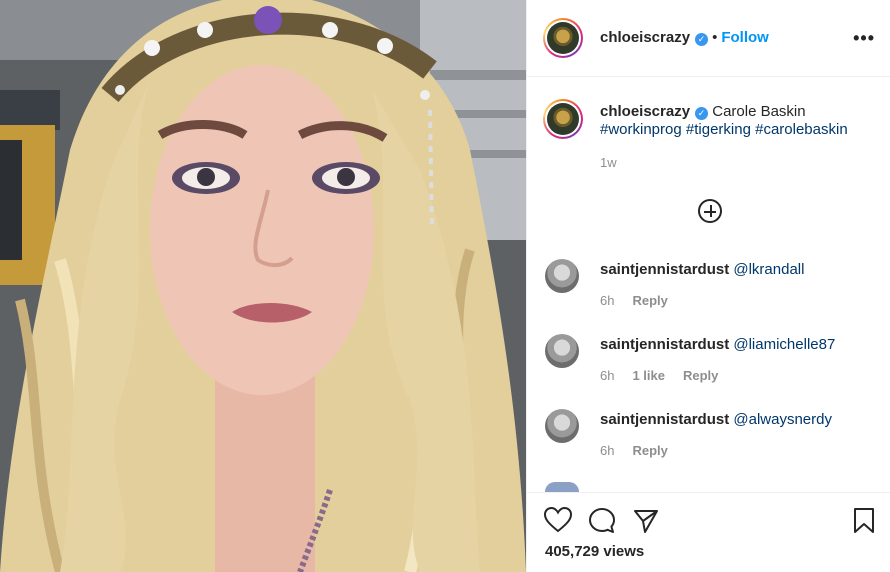 The width and height of the screenshot is (890, 572). I want to click on caption-avatar-image, so click(563, 119).